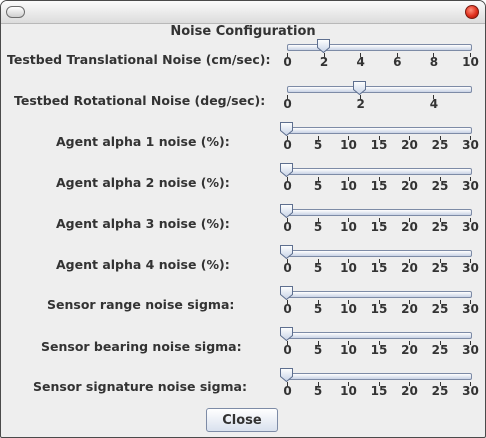 This screenshot has width=486, height=438. What do you see at coordinates (143, 223) in the screenshot?
I see `label-agent-alpha-3: Agent alpha 3 noise (%):` at bounding box center [143, 223].